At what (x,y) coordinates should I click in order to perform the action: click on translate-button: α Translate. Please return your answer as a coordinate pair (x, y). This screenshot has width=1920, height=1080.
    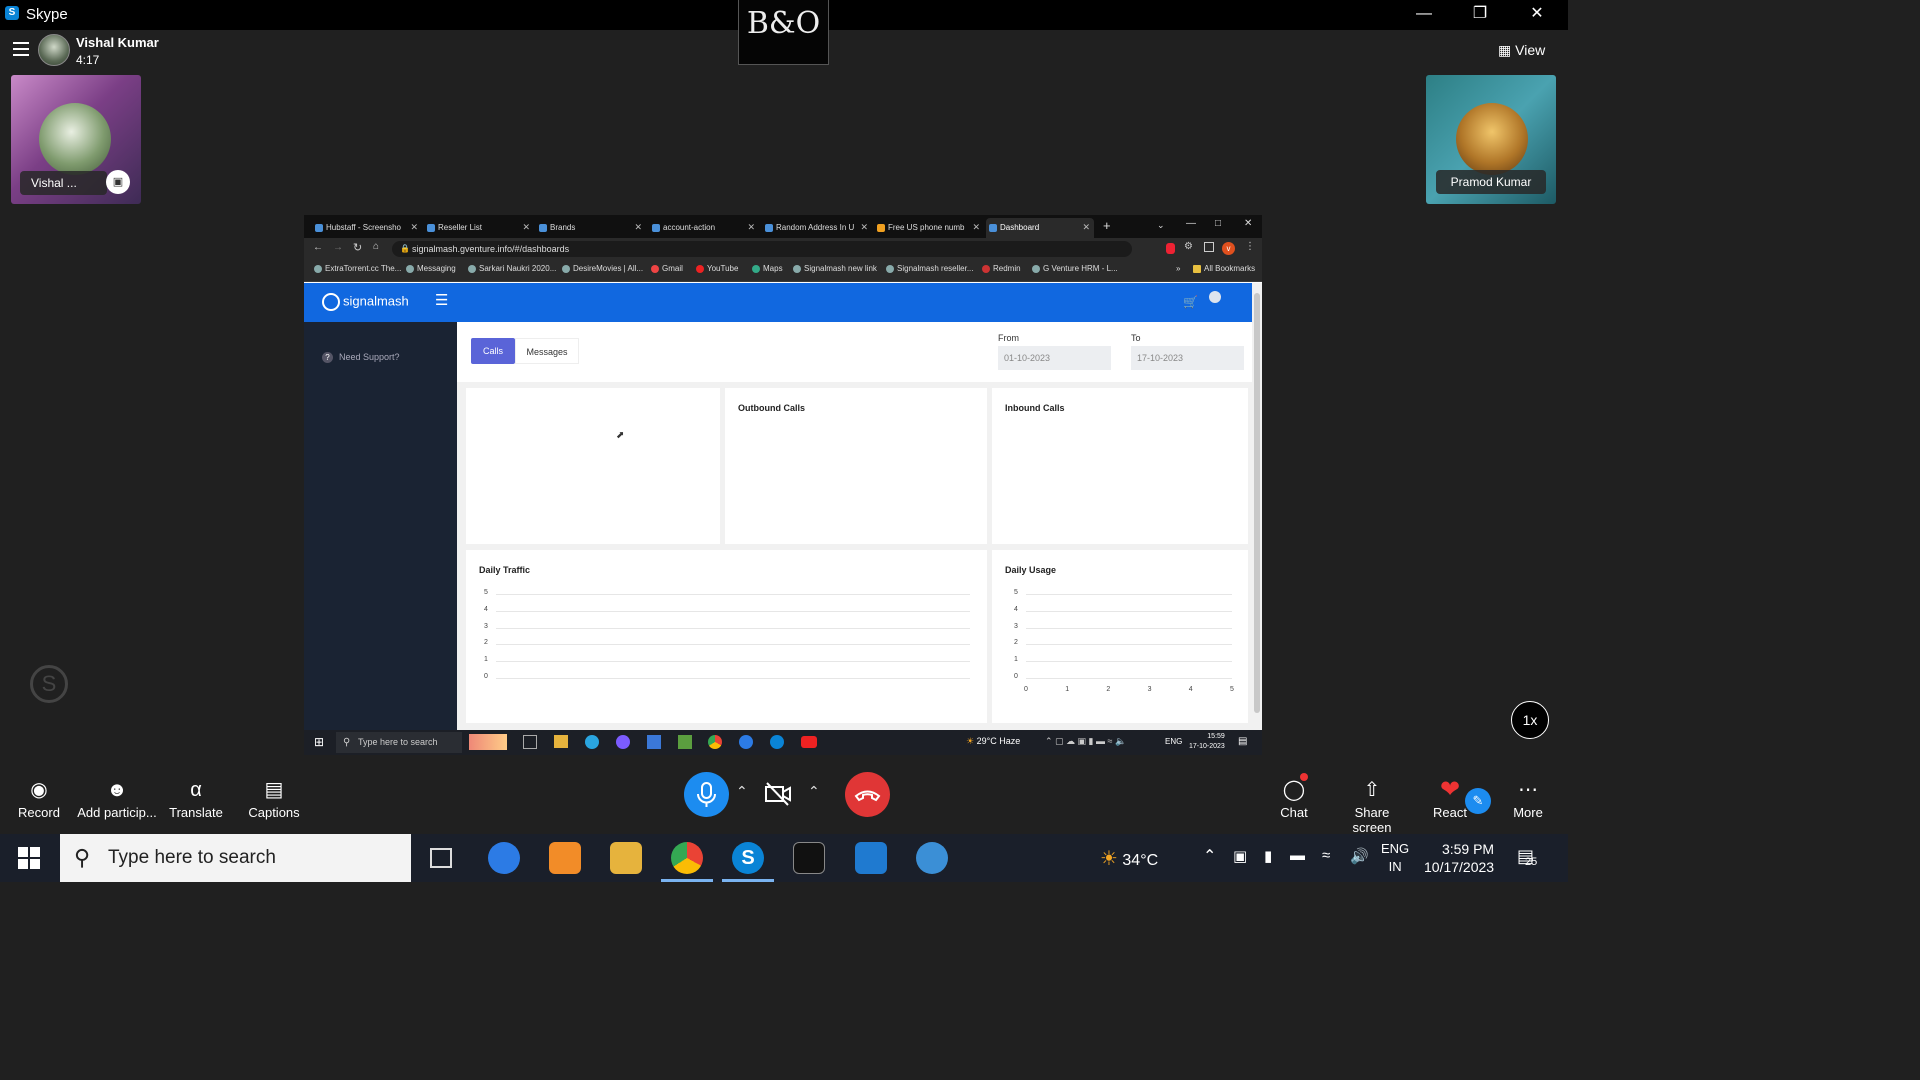
    Looking at the image, I should click on (196, 797).